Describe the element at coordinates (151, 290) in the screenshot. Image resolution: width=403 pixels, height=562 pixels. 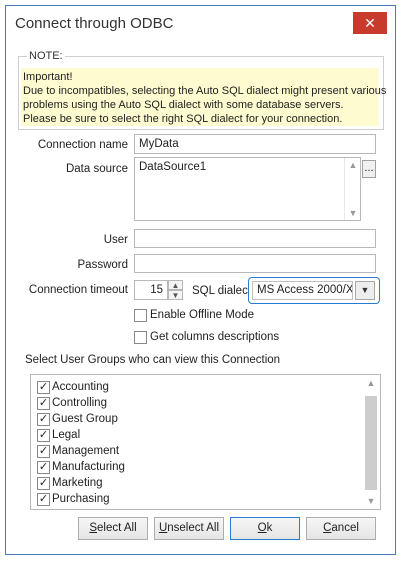
I see `timeout-input: 15` at that location.